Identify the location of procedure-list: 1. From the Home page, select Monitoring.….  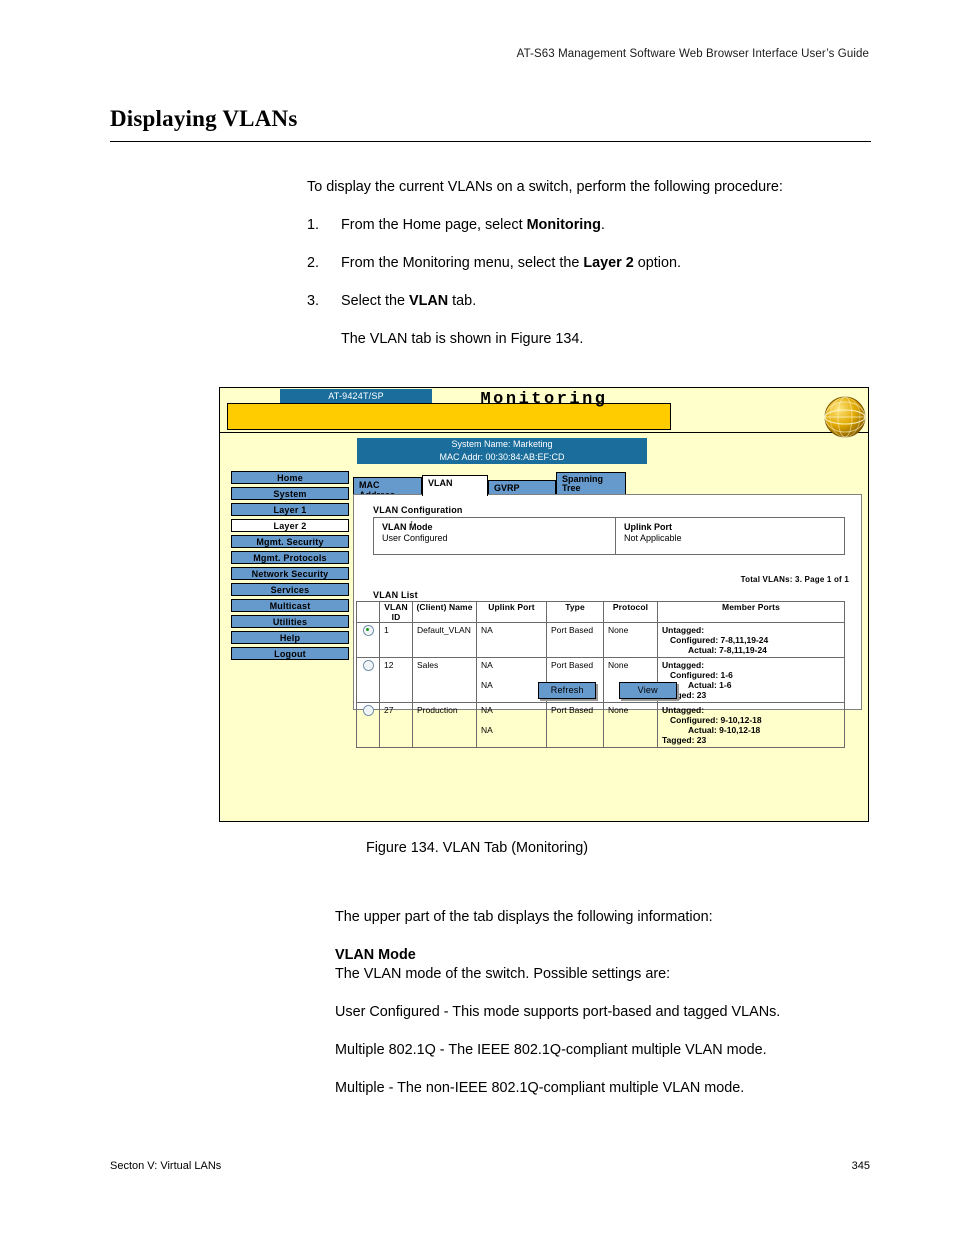
(592, 263).